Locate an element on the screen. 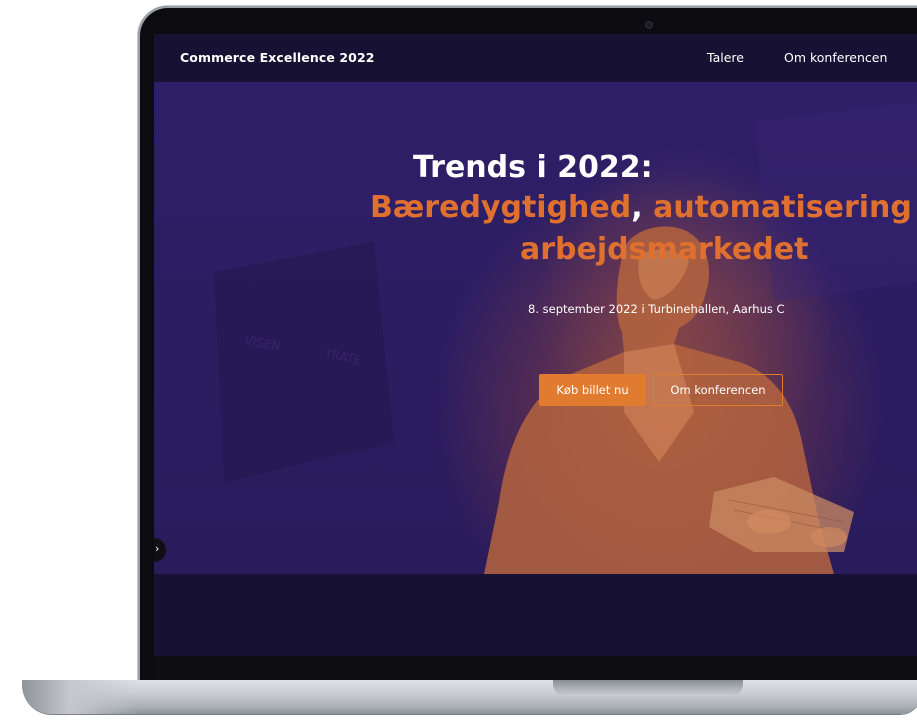 Image resolution: width=917 pixels, height=720 pixels. laptop-opening-notch is located at coordinates (648, 688).